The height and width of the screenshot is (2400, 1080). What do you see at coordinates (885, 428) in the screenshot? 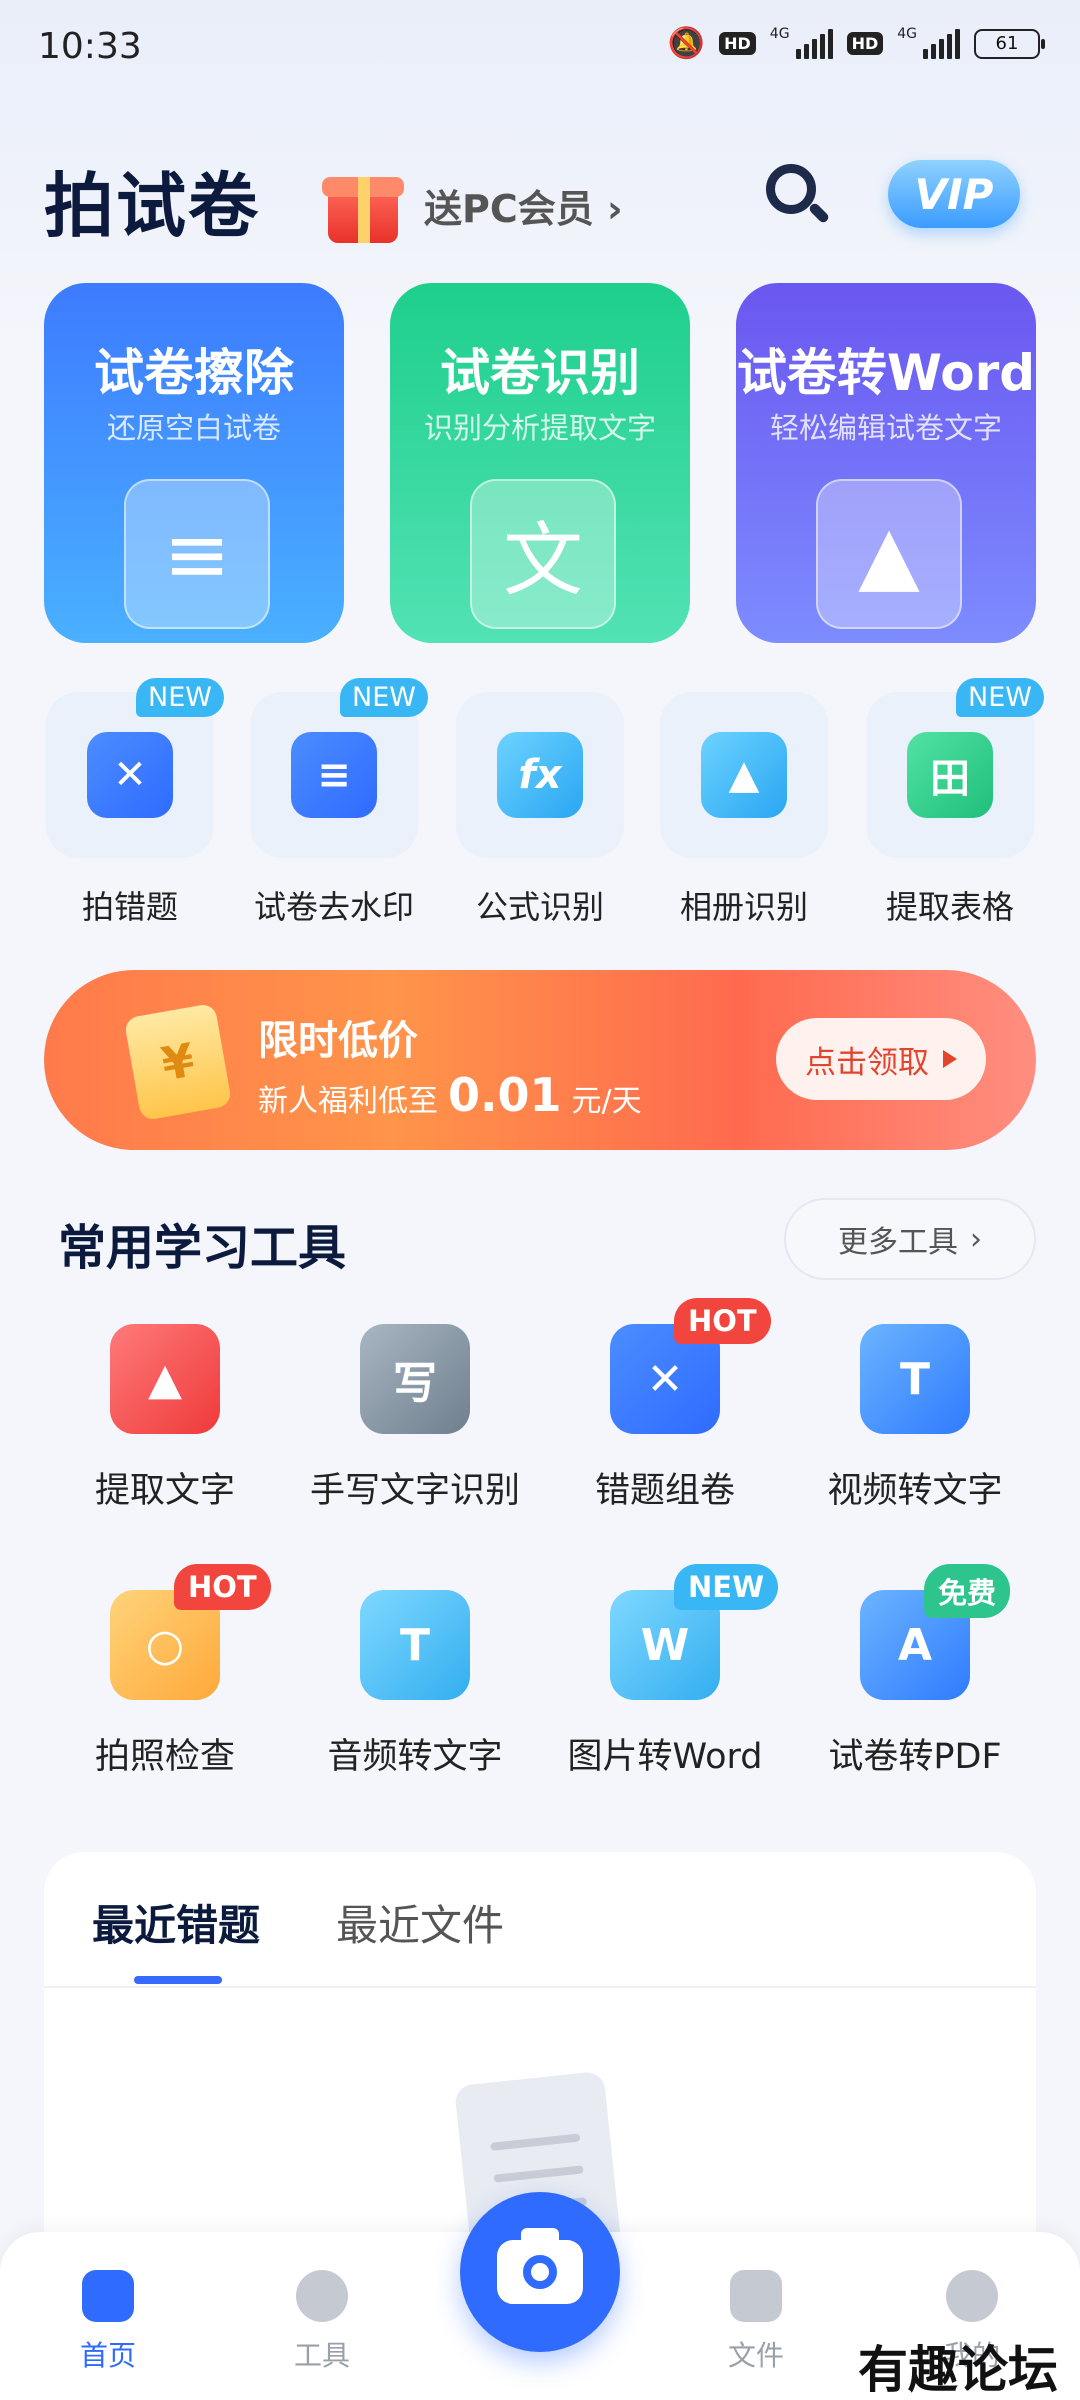
I see `card-subtitle: 轻松编辑试卷文字` at bounding box center [885, 428].